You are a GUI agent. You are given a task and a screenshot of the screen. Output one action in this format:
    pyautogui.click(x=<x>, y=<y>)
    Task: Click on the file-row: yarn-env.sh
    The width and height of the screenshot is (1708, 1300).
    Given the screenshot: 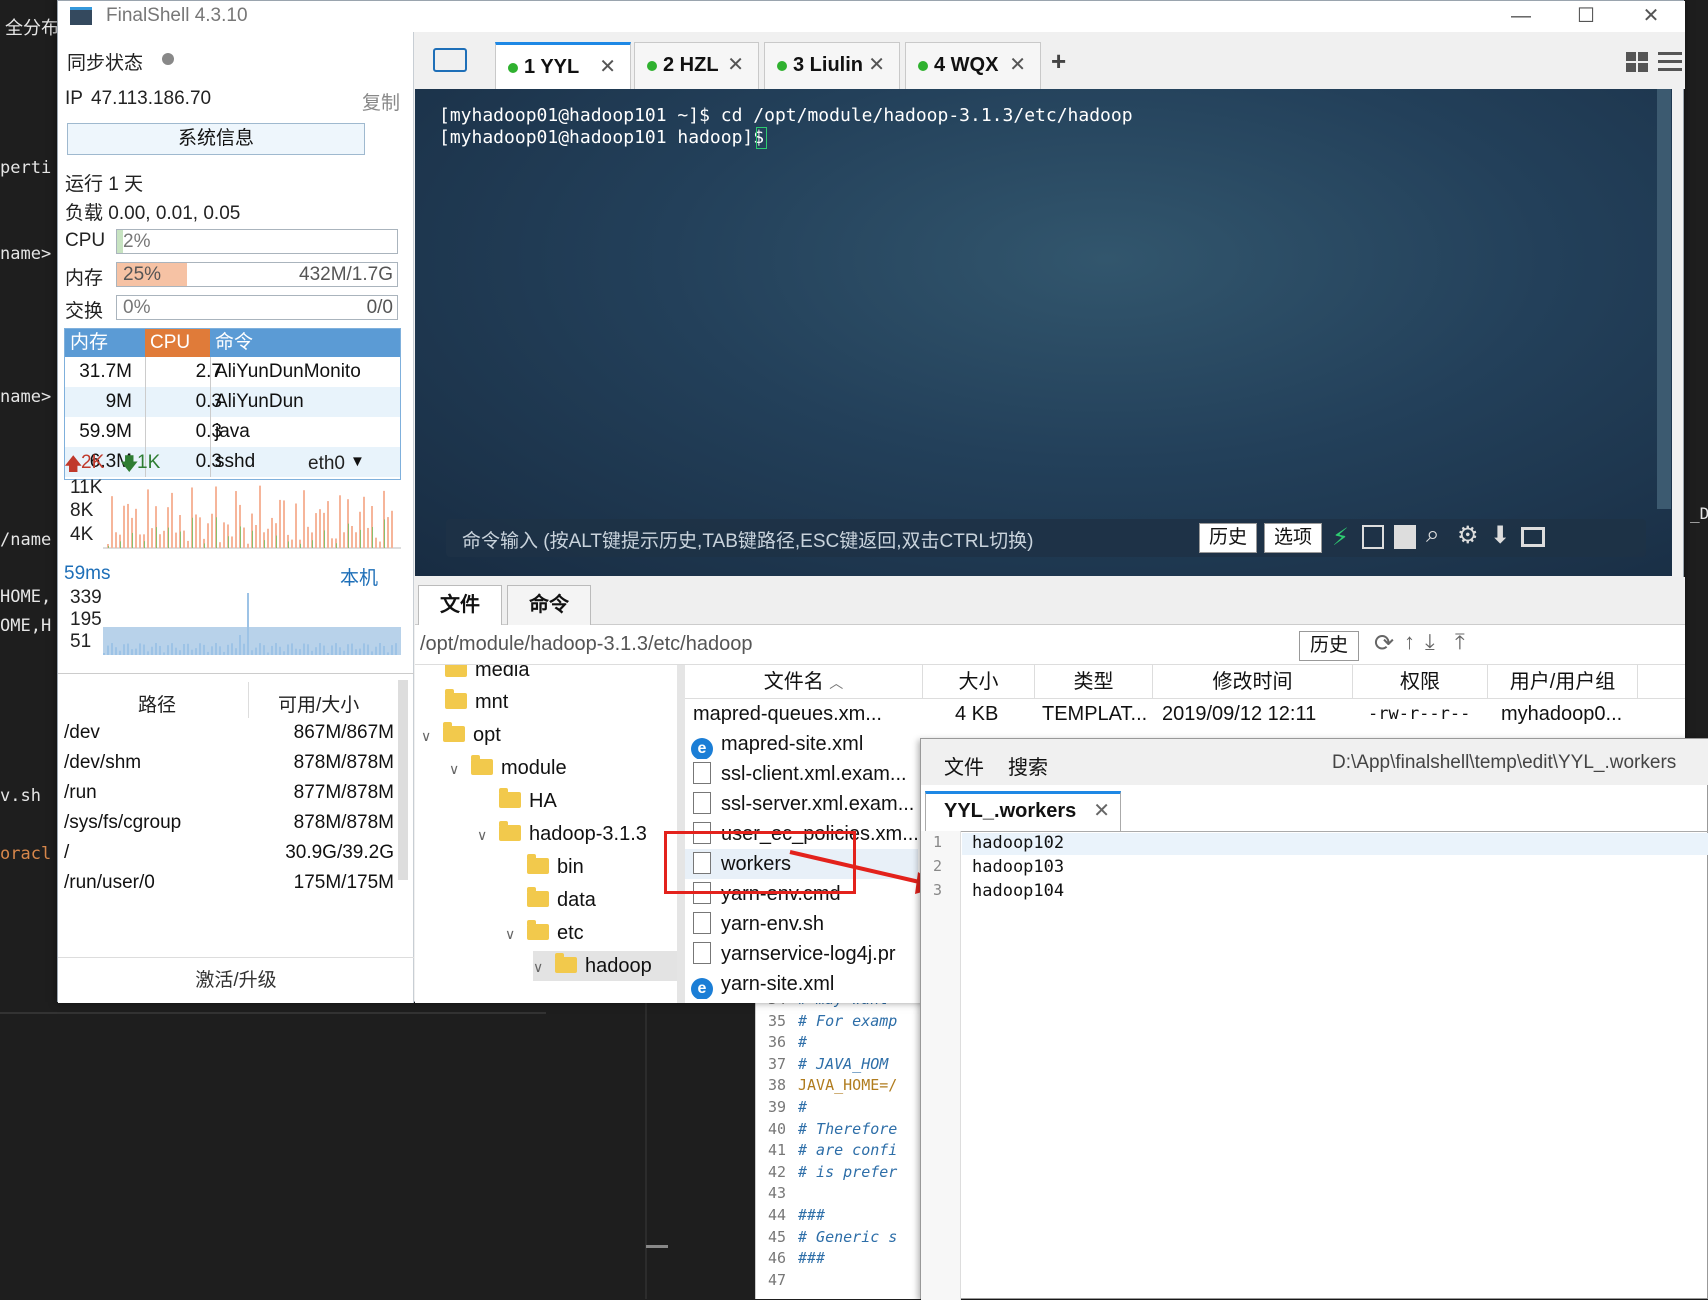 What is the action you would take?
    pyautogui.click(x=801, y=924)
    